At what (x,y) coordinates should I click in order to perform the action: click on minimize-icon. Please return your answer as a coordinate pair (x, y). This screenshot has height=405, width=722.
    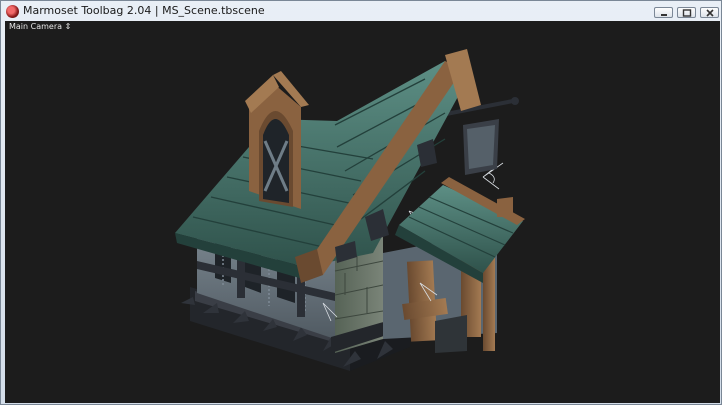
    Looking at the image, I should click on (664, 15).